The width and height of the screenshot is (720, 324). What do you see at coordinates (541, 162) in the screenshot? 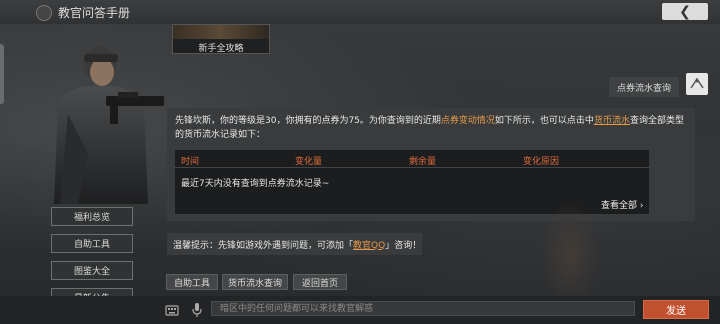
I see `table-header-reason: 变化原因` at bounding box center [541, 162].